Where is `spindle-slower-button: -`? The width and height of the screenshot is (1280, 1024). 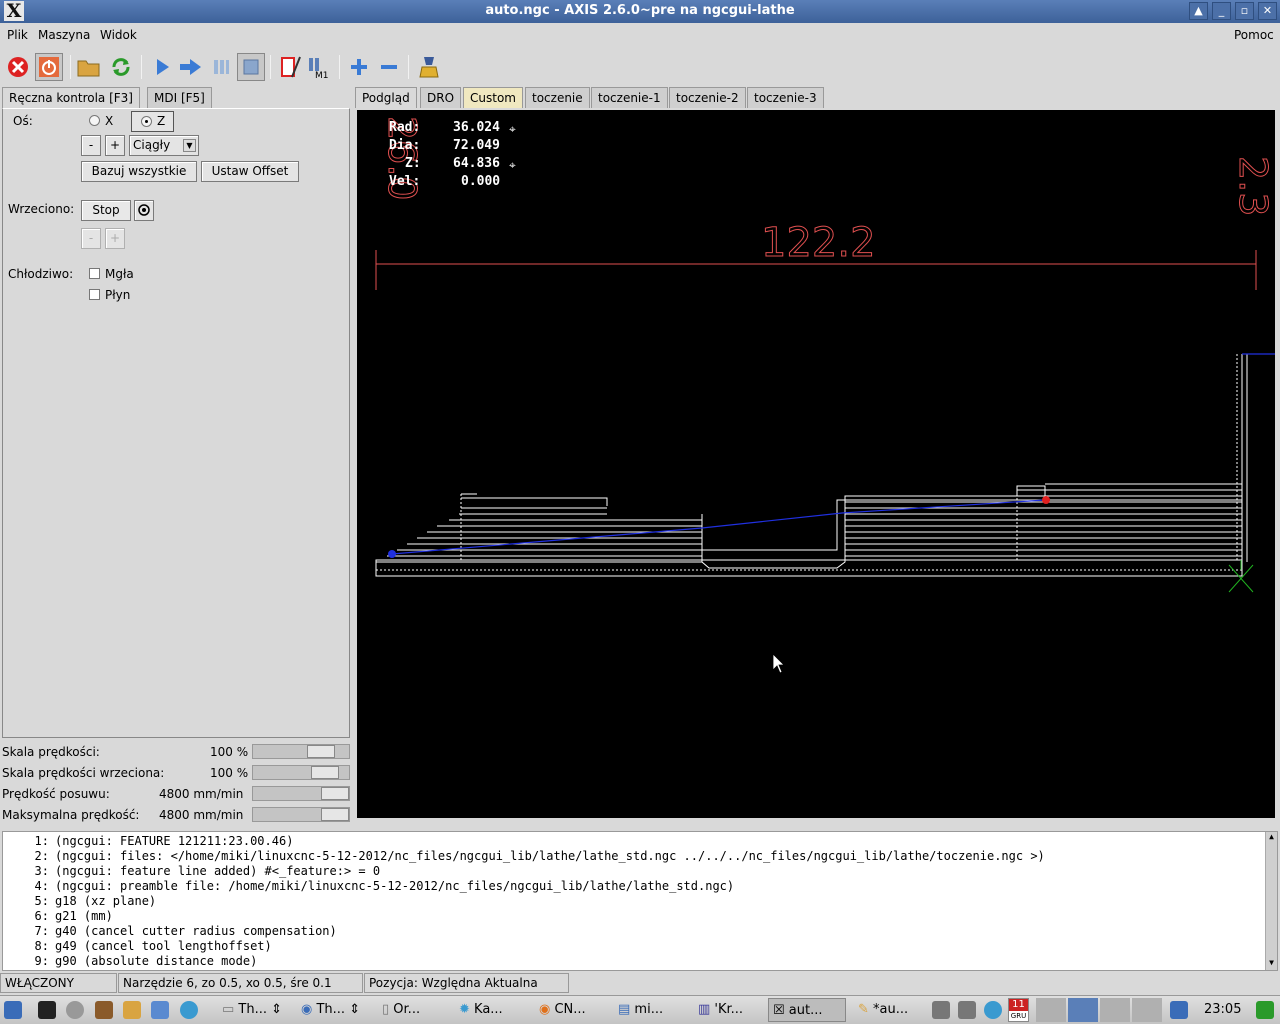 spindle-slower-button: - is located at coordinates (91, 238).